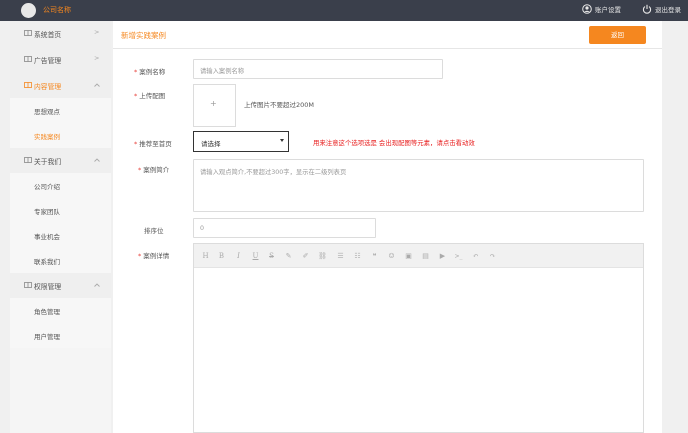  What do you see at coordinates (211, 144) in the screenshot?
I see `recommend-select-value: 请选择` at bounding box center [211, 144].